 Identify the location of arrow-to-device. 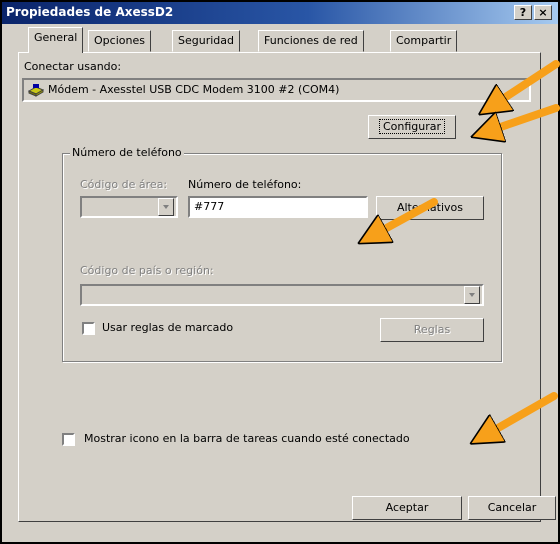
(526, 83).